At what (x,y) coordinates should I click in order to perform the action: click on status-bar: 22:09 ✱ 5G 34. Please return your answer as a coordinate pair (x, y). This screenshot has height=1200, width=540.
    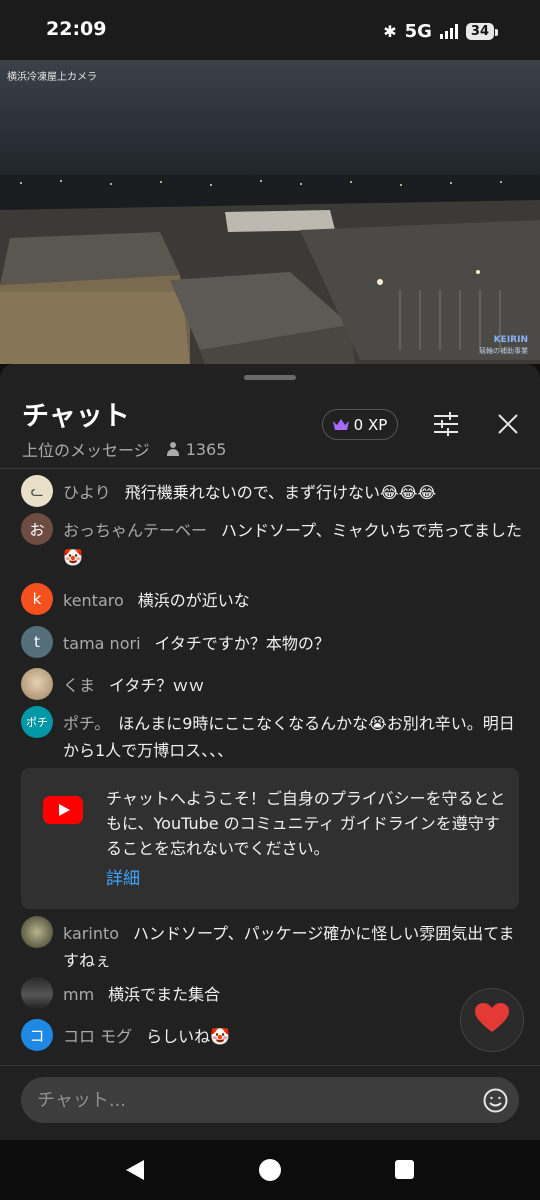
    Looking at the image, I should click on (270, 30).